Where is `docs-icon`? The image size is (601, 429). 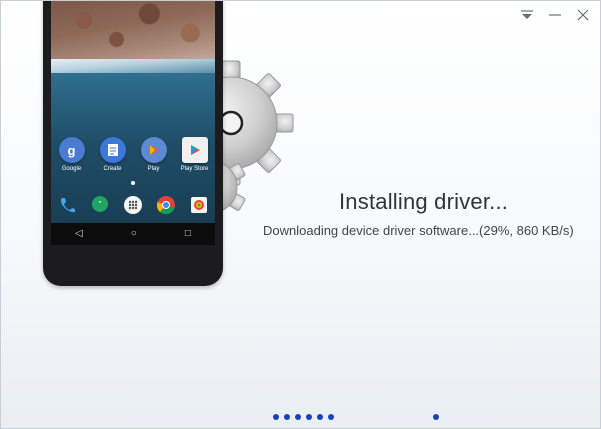 docs-icon is located at coordinates (112, 150).